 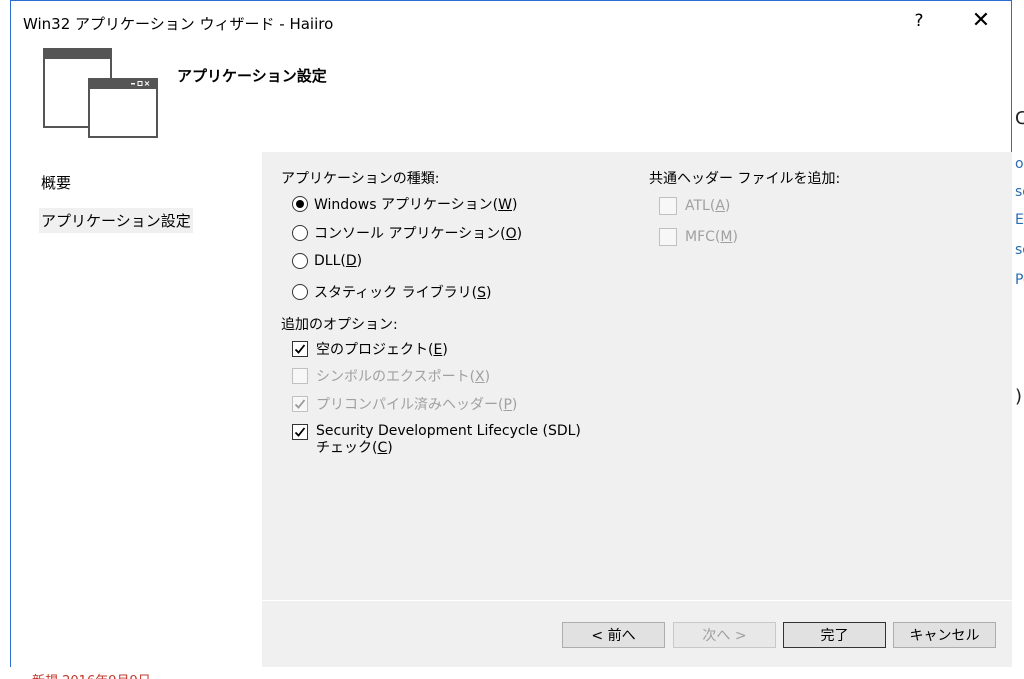 What do you see at coordinates (1019, 164) in the screenshot?
I see `background-text: ow` at bounding box center [1019, 164].